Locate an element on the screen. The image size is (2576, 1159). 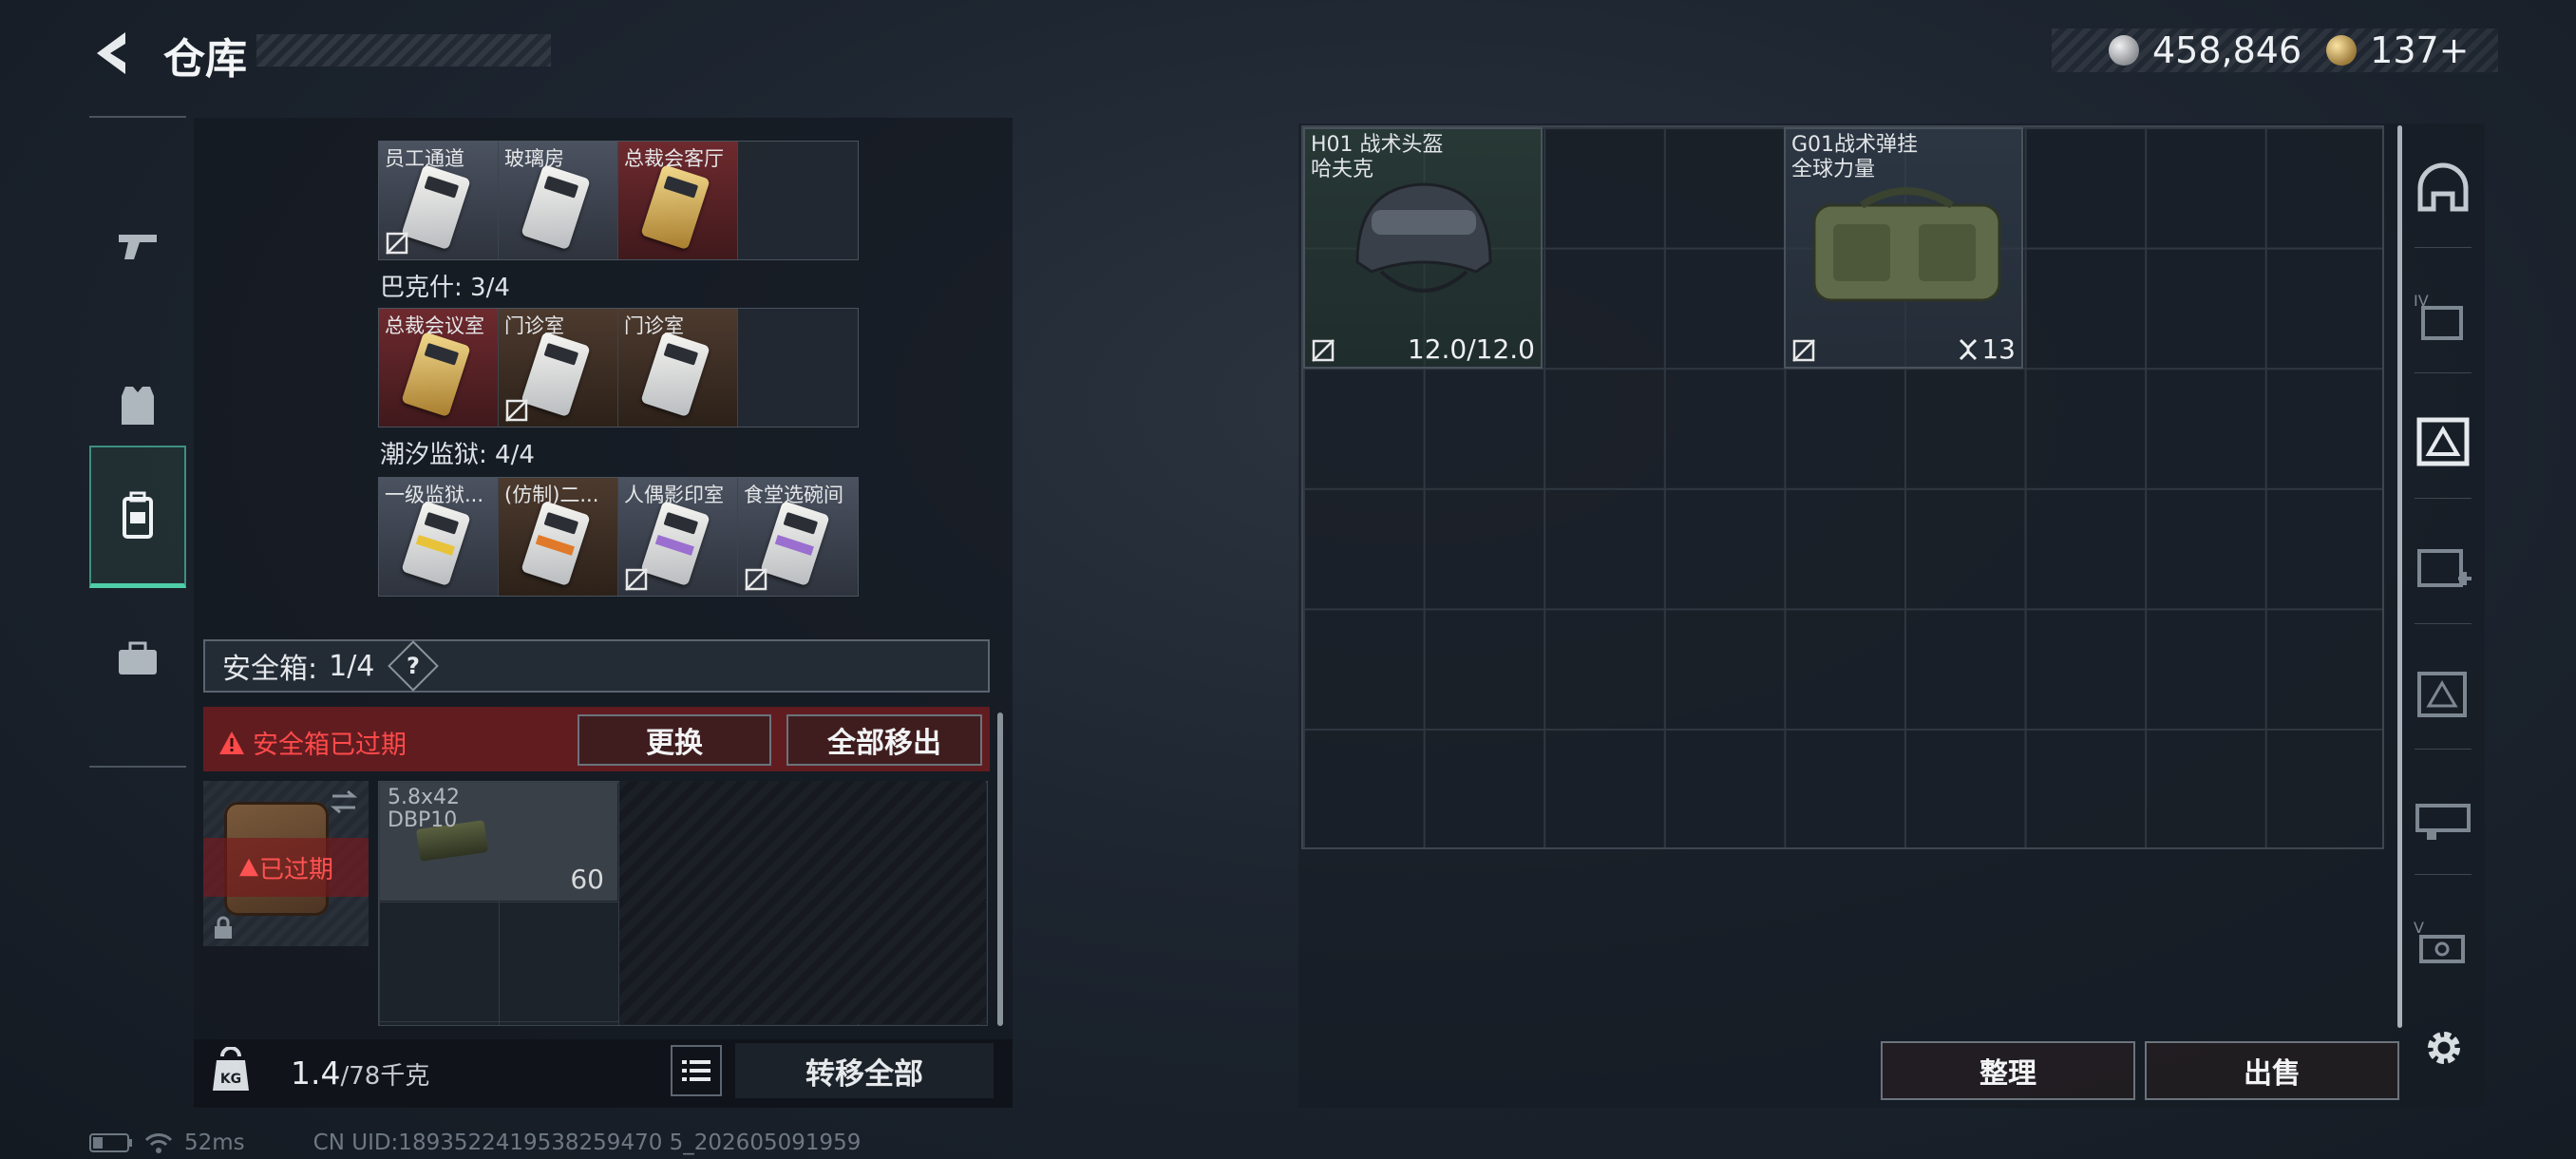
keycard-slot: 人偶影印室 is located at coordinates (678, 537).